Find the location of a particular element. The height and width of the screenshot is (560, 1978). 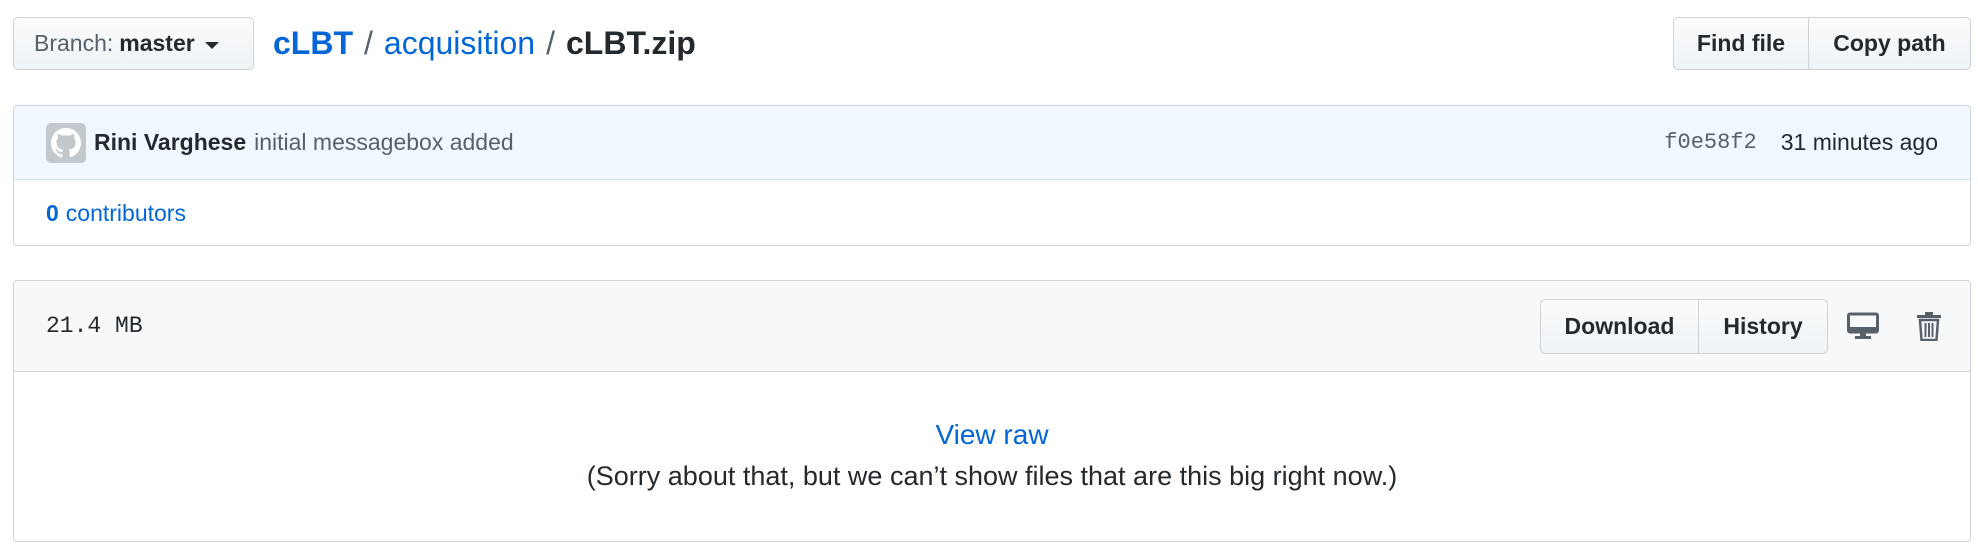

branch-prefix: Branch: is located at coordinates (74, 43).